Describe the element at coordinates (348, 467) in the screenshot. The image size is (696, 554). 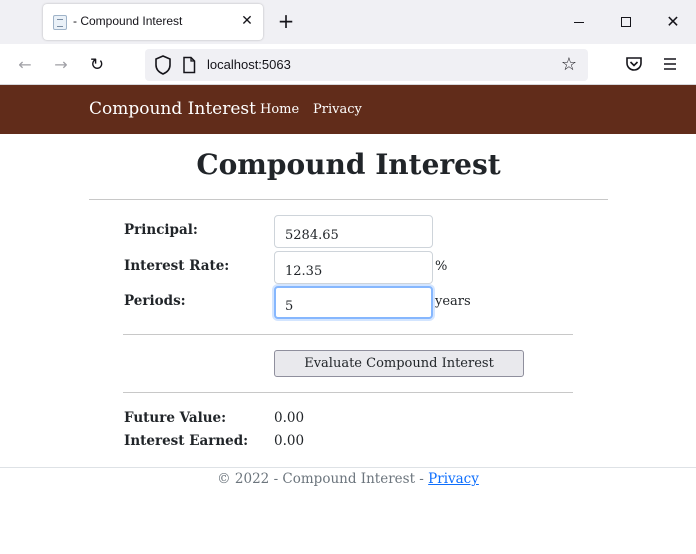
I see `footer-divider` at that location.